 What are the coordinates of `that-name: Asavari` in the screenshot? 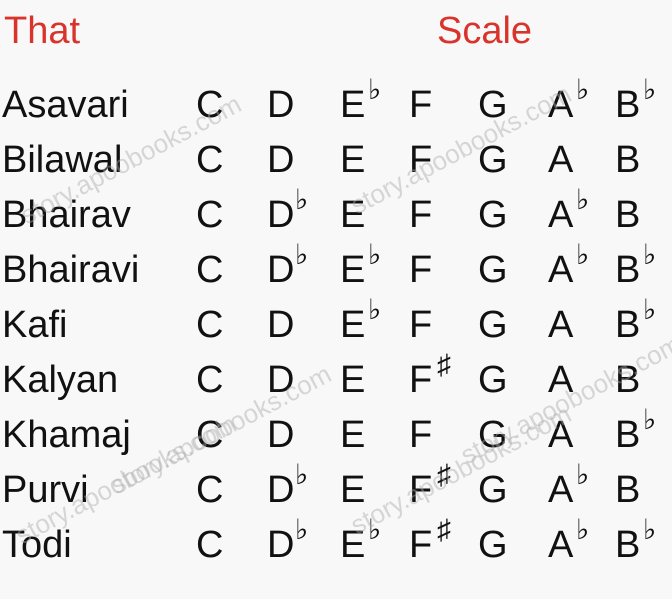 It's located at (65, 105).